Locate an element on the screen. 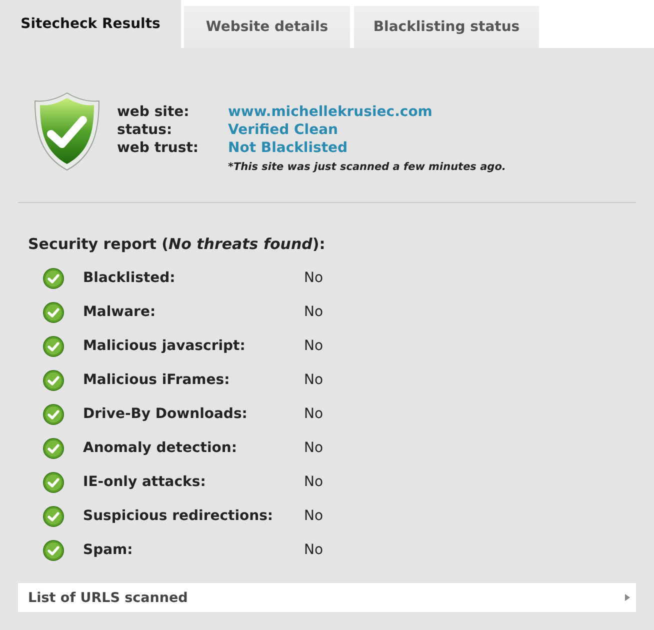  shield-check-icon is located at coordinates (67, 131).